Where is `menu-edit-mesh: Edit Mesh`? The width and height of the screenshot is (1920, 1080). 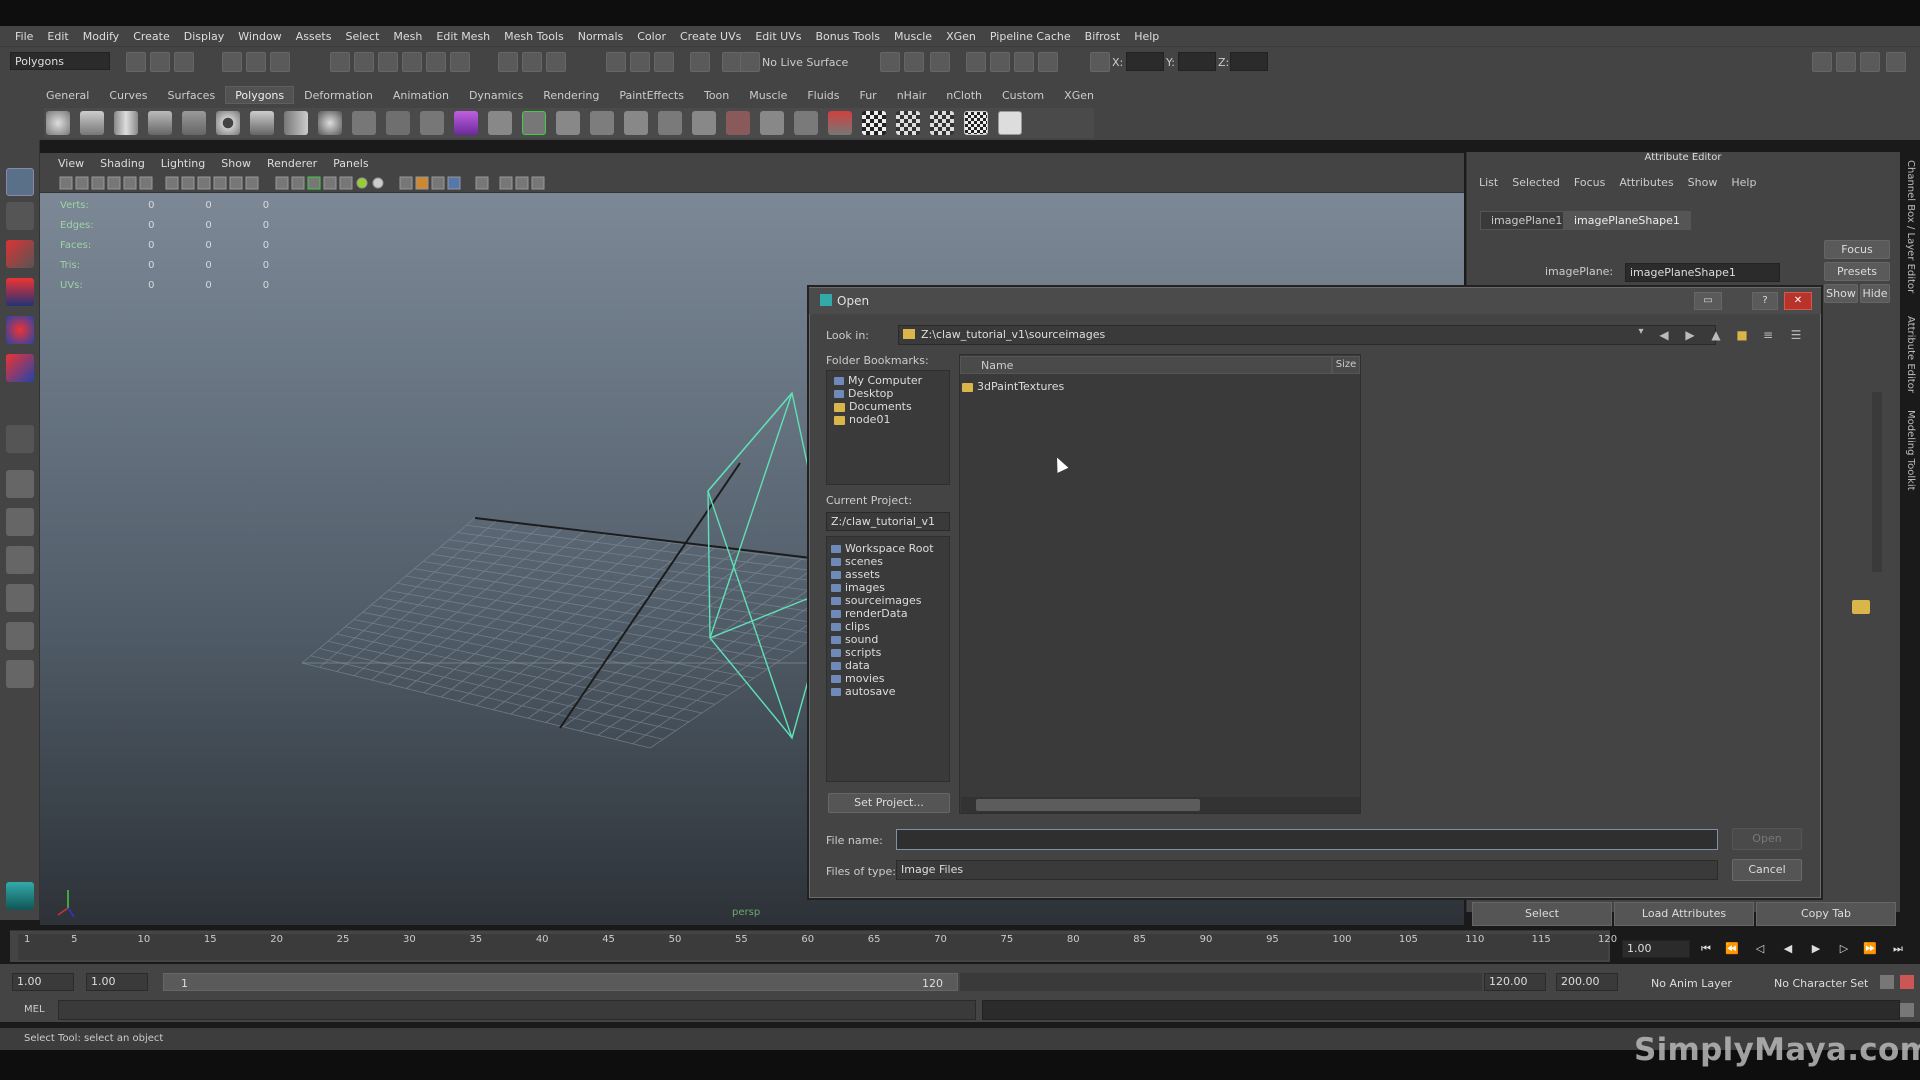 menu-edit-mesh: Edit Mesh is located at coordinates (463, 36).